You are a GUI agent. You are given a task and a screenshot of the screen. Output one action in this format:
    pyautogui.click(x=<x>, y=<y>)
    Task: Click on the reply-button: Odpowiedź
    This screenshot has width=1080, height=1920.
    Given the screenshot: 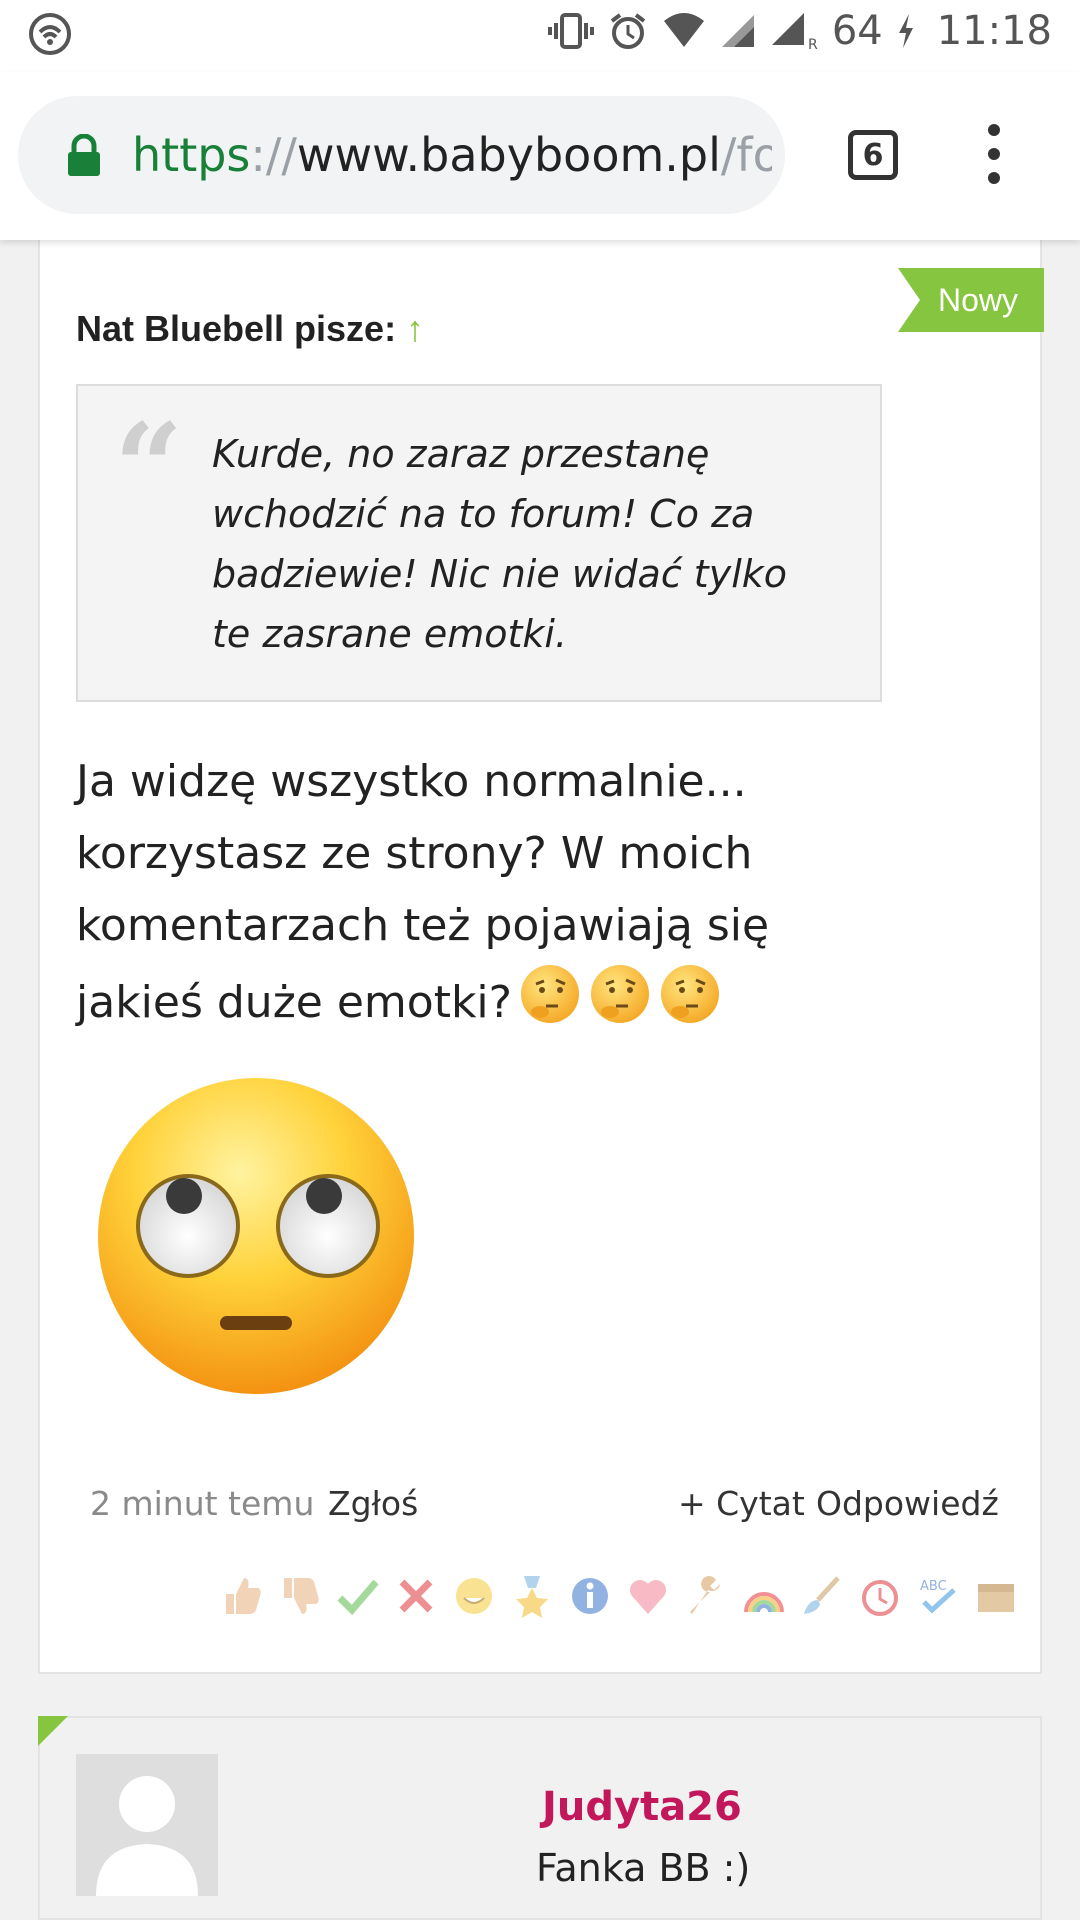 What is the action you would take?
    pyautogui.click(x=907, y=1503)
    